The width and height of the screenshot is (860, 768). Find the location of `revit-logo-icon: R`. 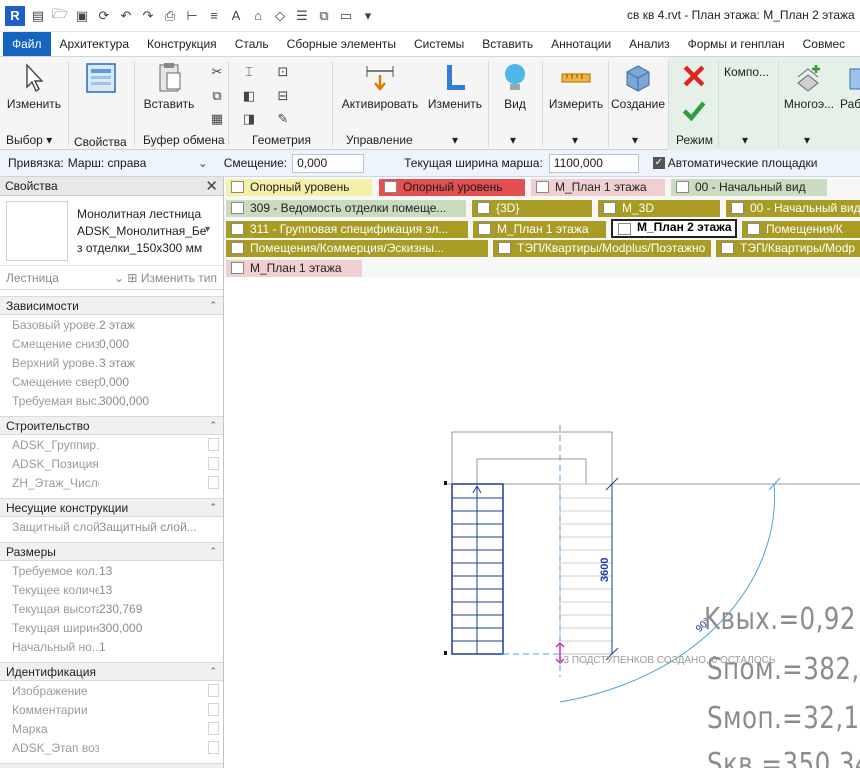

revit-logo-icon: R is located at coordinates (15, 15).